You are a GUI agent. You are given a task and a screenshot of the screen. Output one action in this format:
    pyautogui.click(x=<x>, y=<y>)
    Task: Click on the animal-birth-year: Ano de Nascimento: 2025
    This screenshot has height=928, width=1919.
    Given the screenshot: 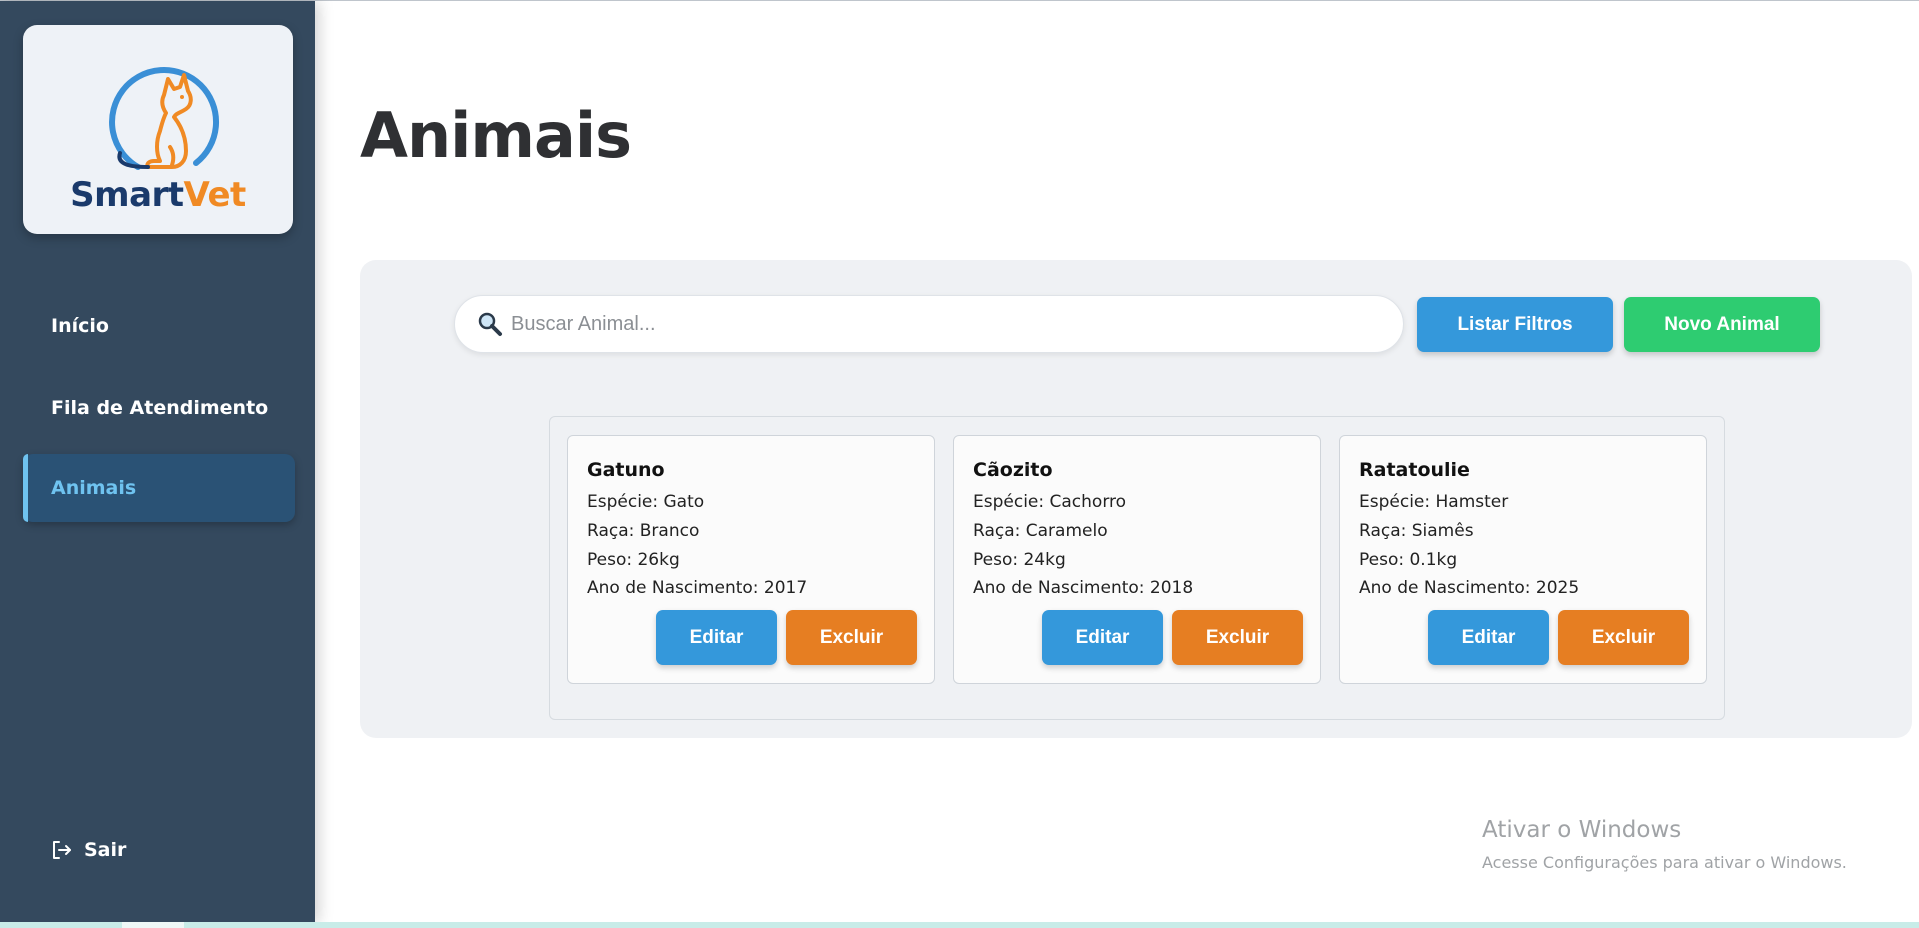 What is the action you would take?
    pyautogui.click(x=1469, y=588)
    